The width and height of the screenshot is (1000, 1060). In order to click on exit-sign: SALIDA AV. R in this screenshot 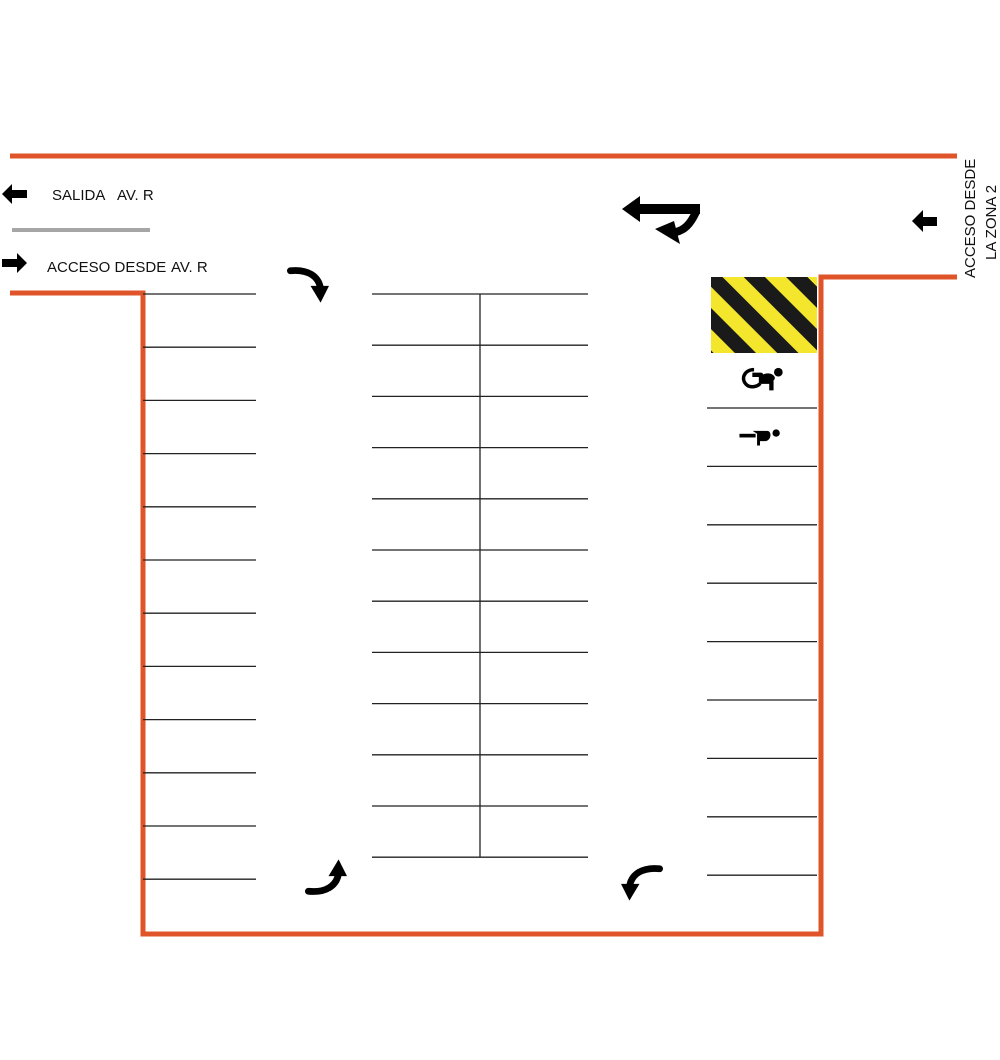, I will do `click(78, 194)`.